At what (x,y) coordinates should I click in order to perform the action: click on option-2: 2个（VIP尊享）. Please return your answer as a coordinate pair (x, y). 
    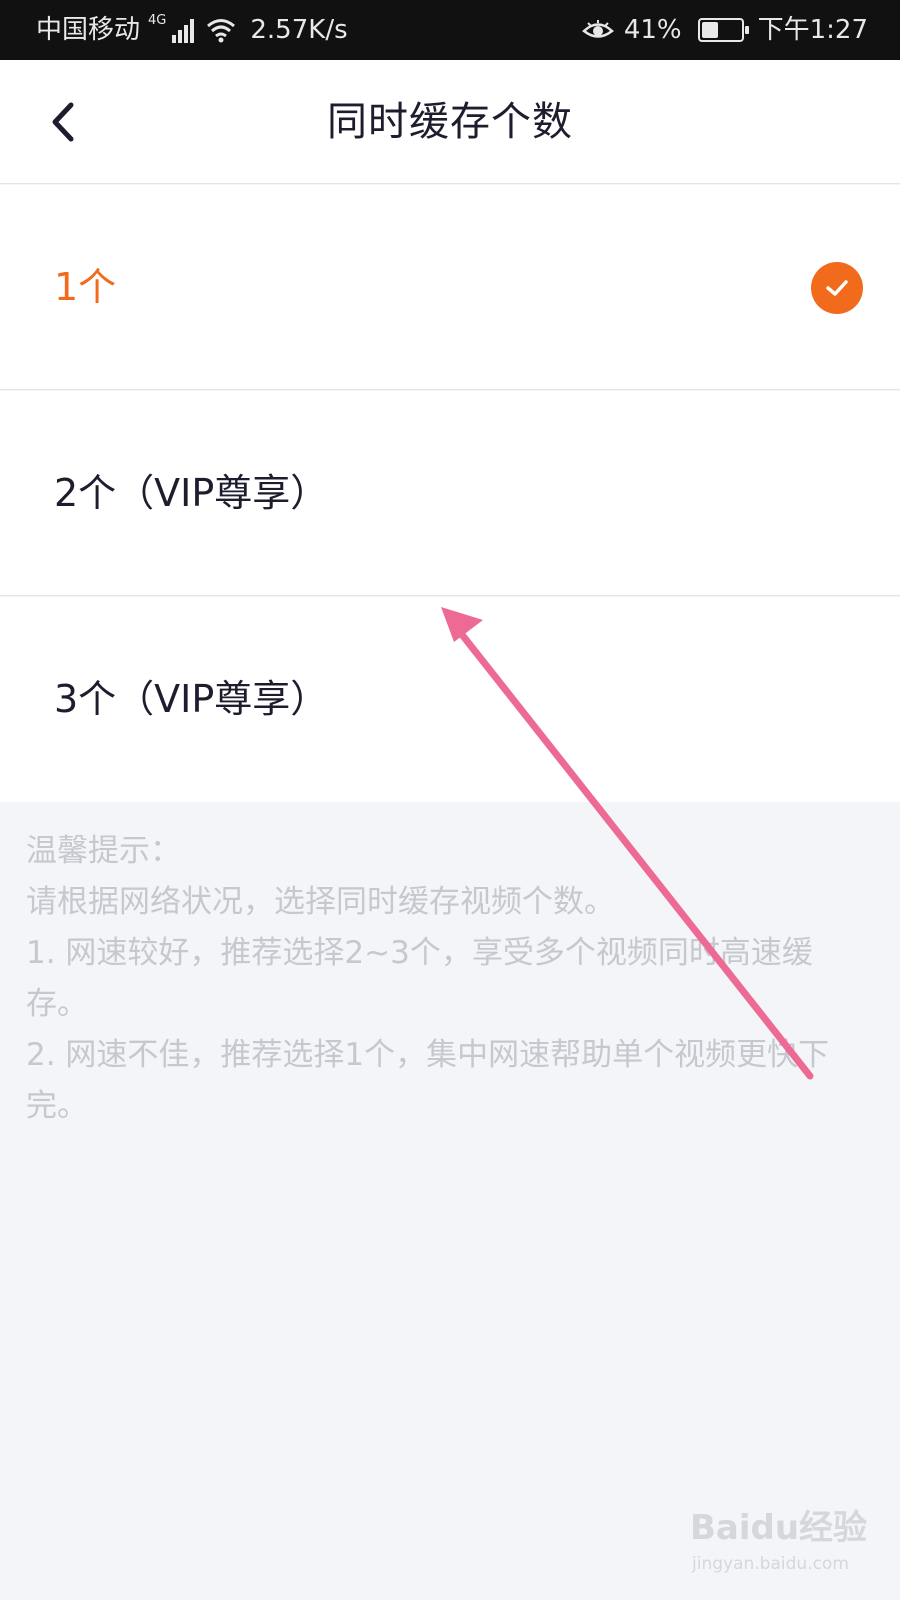
    Looking at the image, I should click on (450, 493).